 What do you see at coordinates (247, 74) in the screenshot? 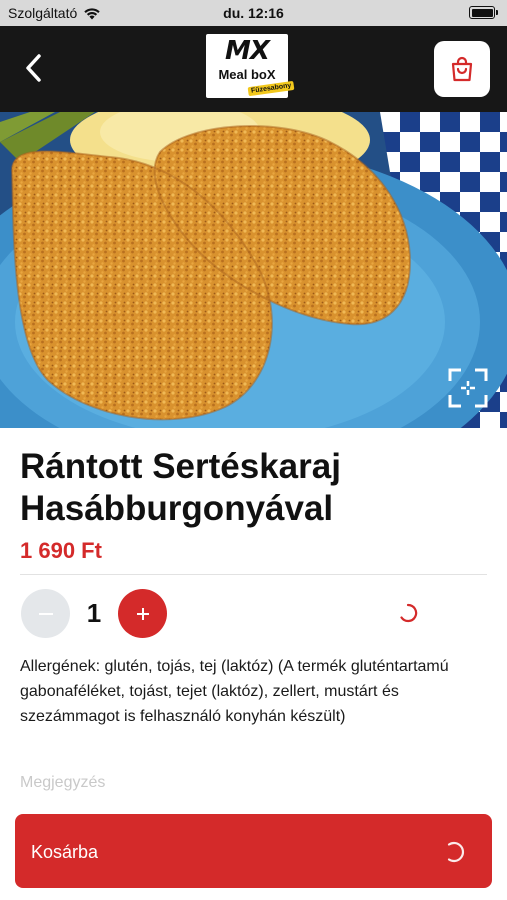
I see `logo-name: Meal boX` at bounding box center [247, 74].